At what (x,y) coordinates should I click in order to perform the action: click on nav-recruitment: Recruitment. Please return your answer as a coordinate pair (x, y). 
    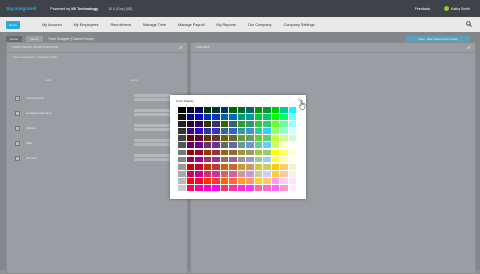
    Looking at the image, I should click on (121, 25).